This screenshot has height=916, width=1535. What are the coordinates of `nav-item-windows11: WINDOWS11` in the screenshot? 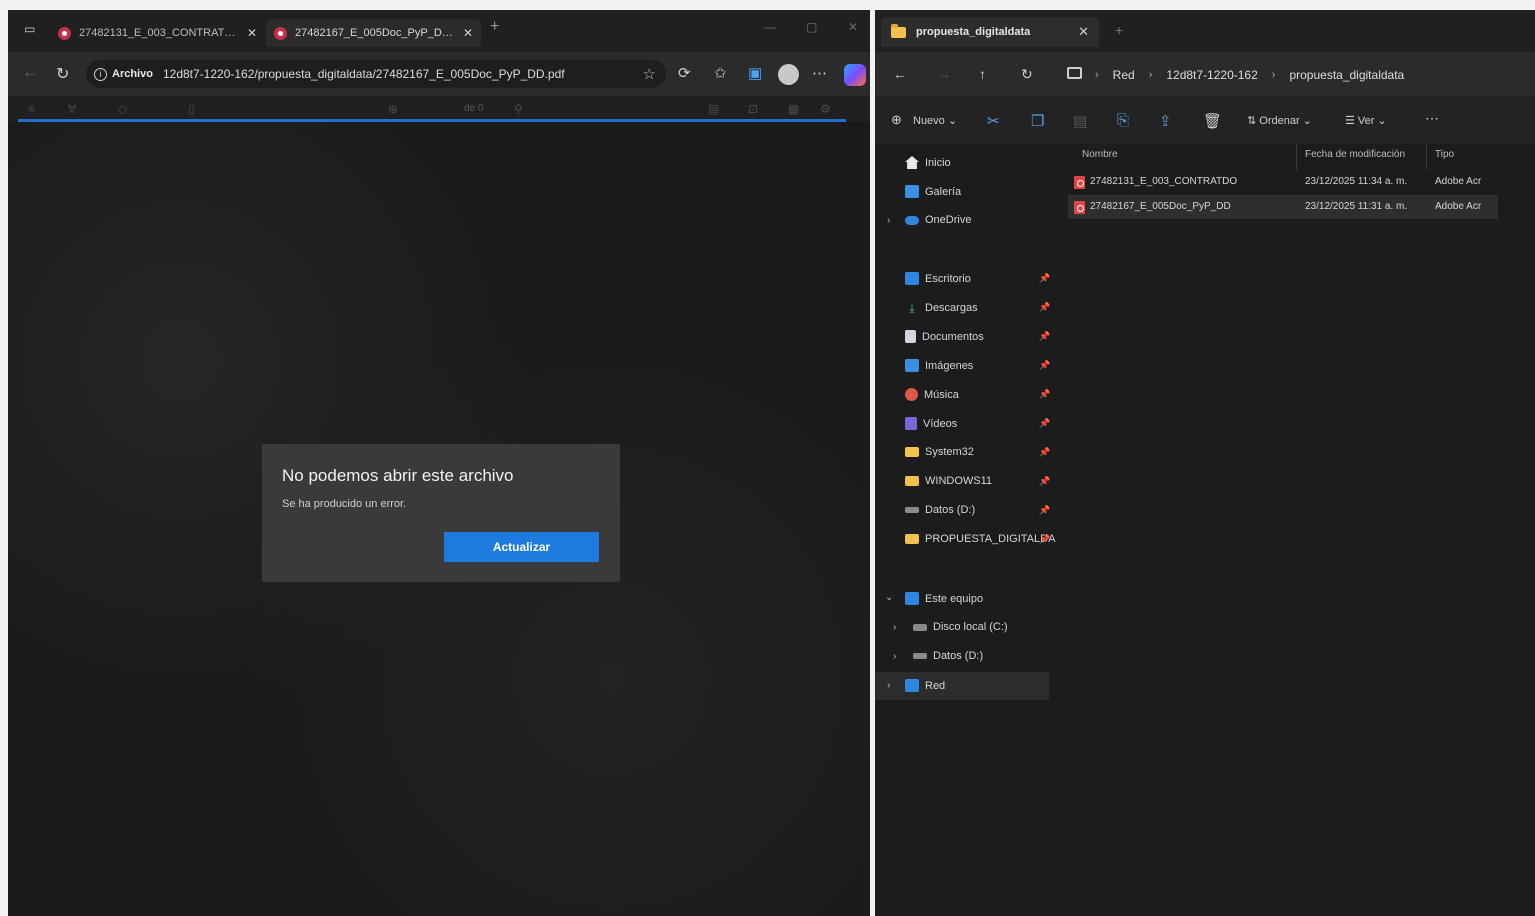 It's located at (948, 481).